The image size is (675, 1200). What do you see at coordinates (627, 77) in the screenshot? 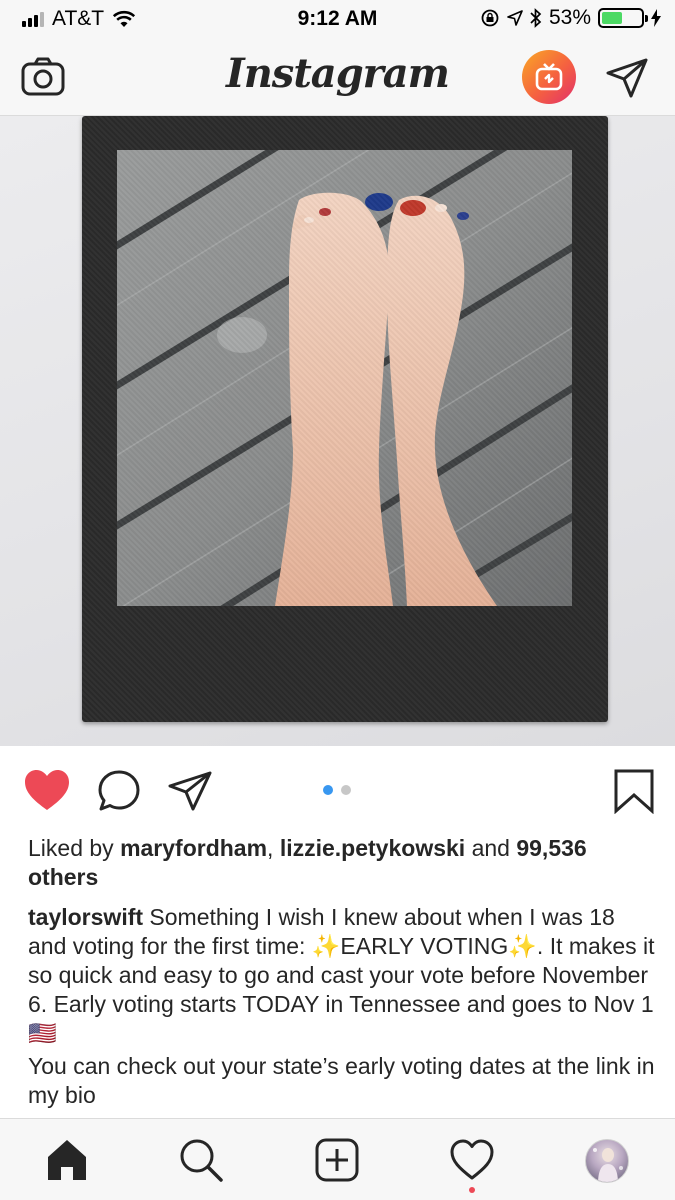
I see `direct-message-icon` at bounding box center [627, 77].